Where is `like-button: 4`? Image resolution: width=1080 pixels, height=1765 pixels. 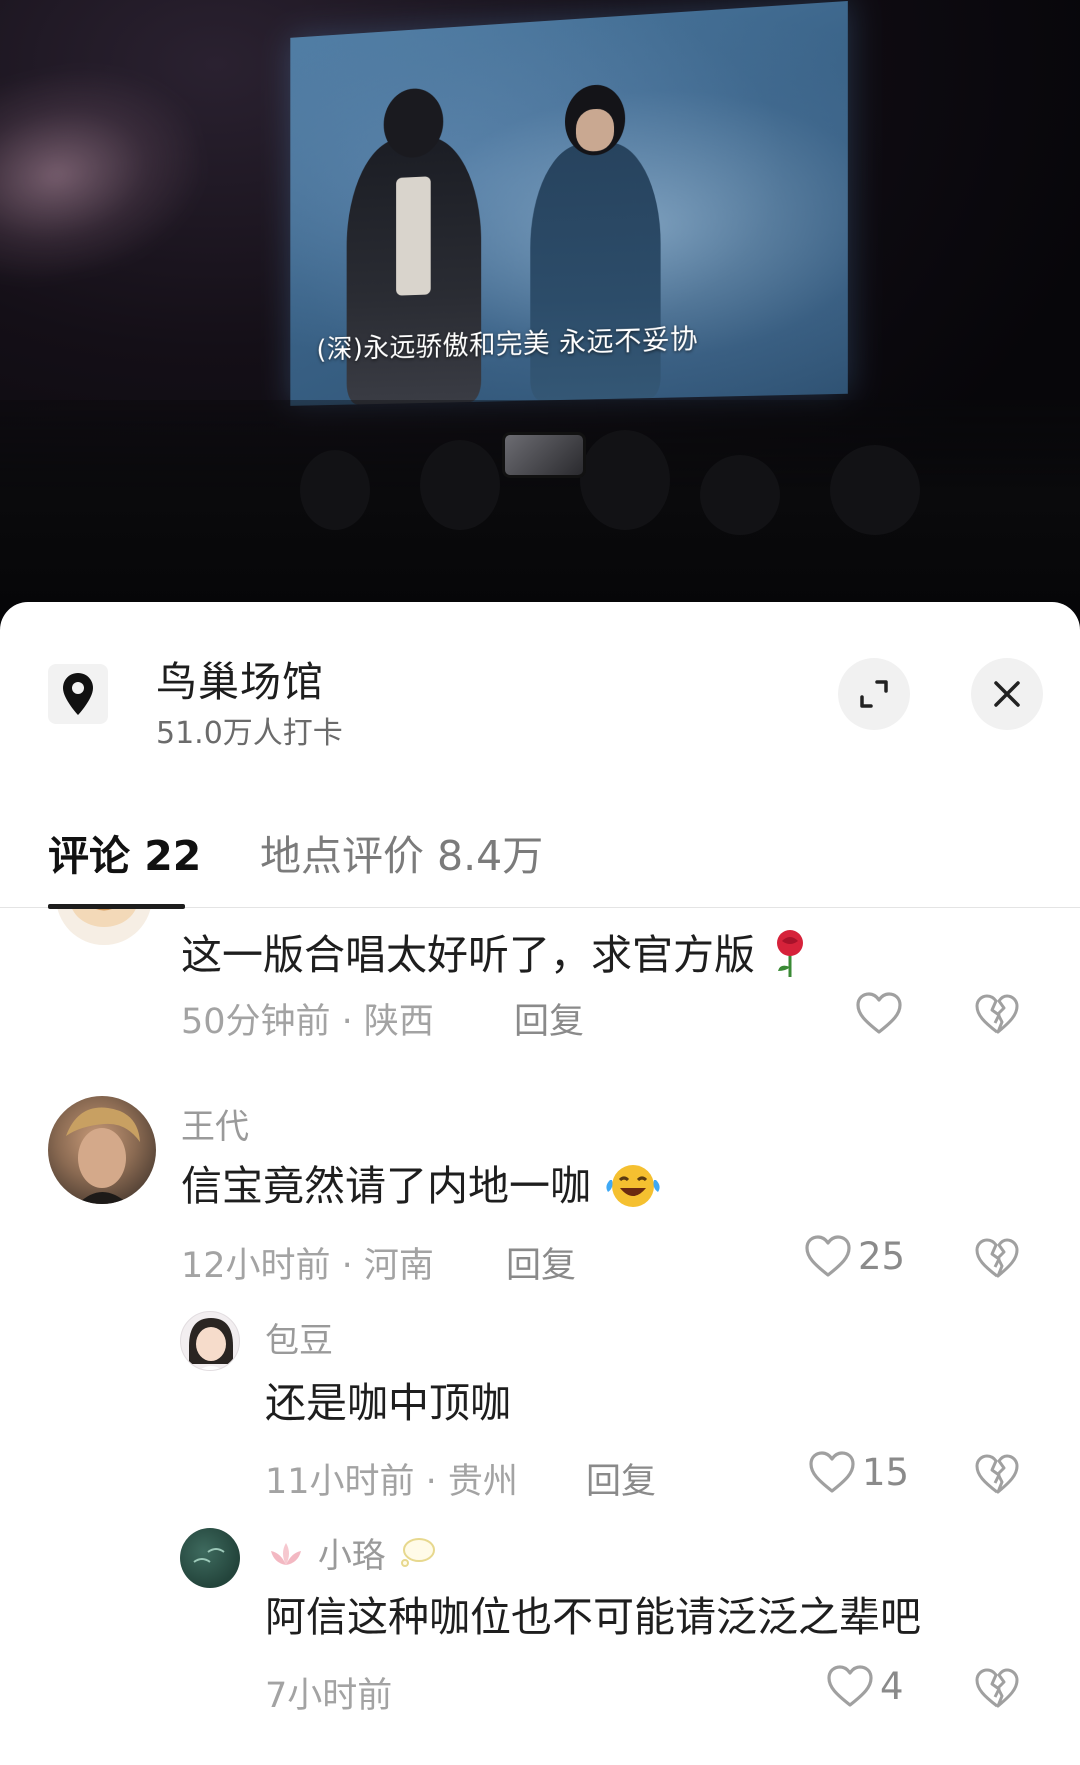 like-button: 4 is located at coordinates (865, 1686).